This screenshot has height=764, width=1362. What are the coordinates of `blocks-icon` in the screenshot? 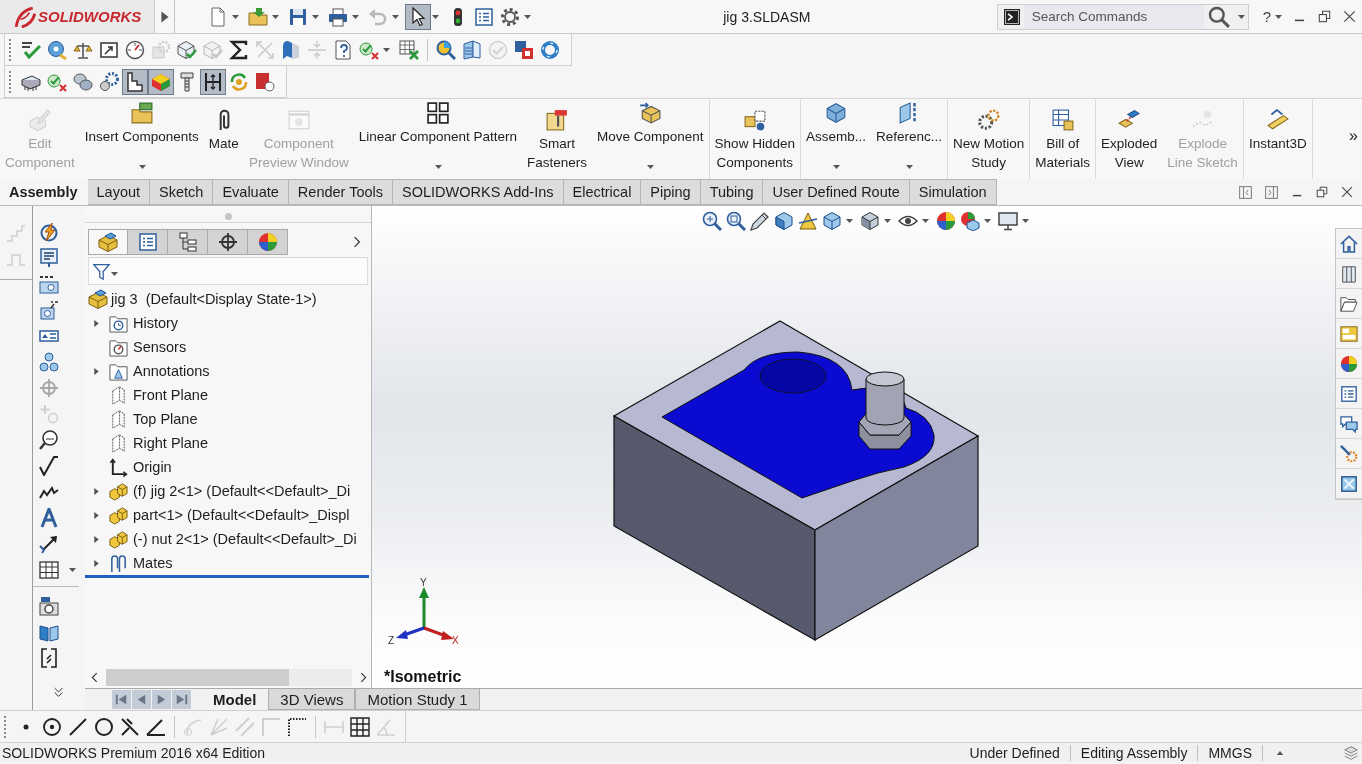 It's located at (118, 491).